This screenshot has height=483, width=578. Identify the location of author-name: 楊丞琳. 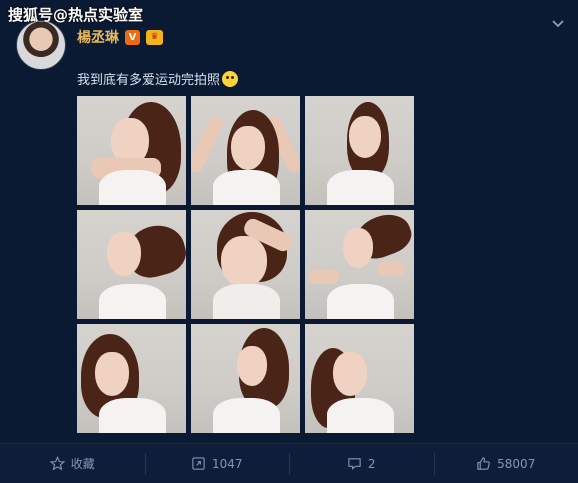
(98, 37).